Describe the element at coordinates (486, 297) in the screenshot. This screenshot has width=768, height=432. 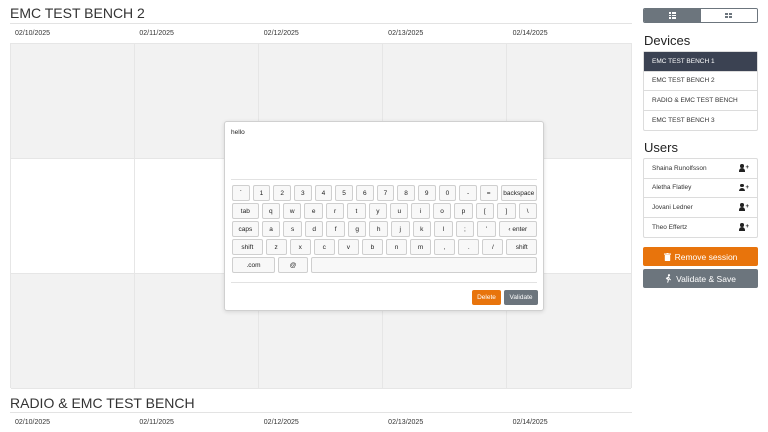
I see `delete-button: Delete` at that location.